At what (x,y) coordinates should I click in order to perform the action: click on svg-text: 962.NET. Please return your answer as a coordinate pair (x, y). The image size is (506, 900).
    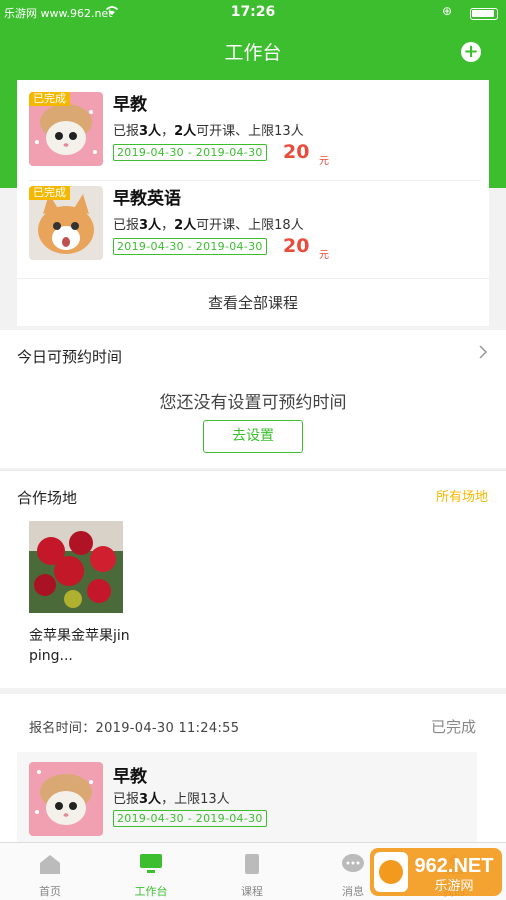
    Looking at the image, I should click on (454, 866).